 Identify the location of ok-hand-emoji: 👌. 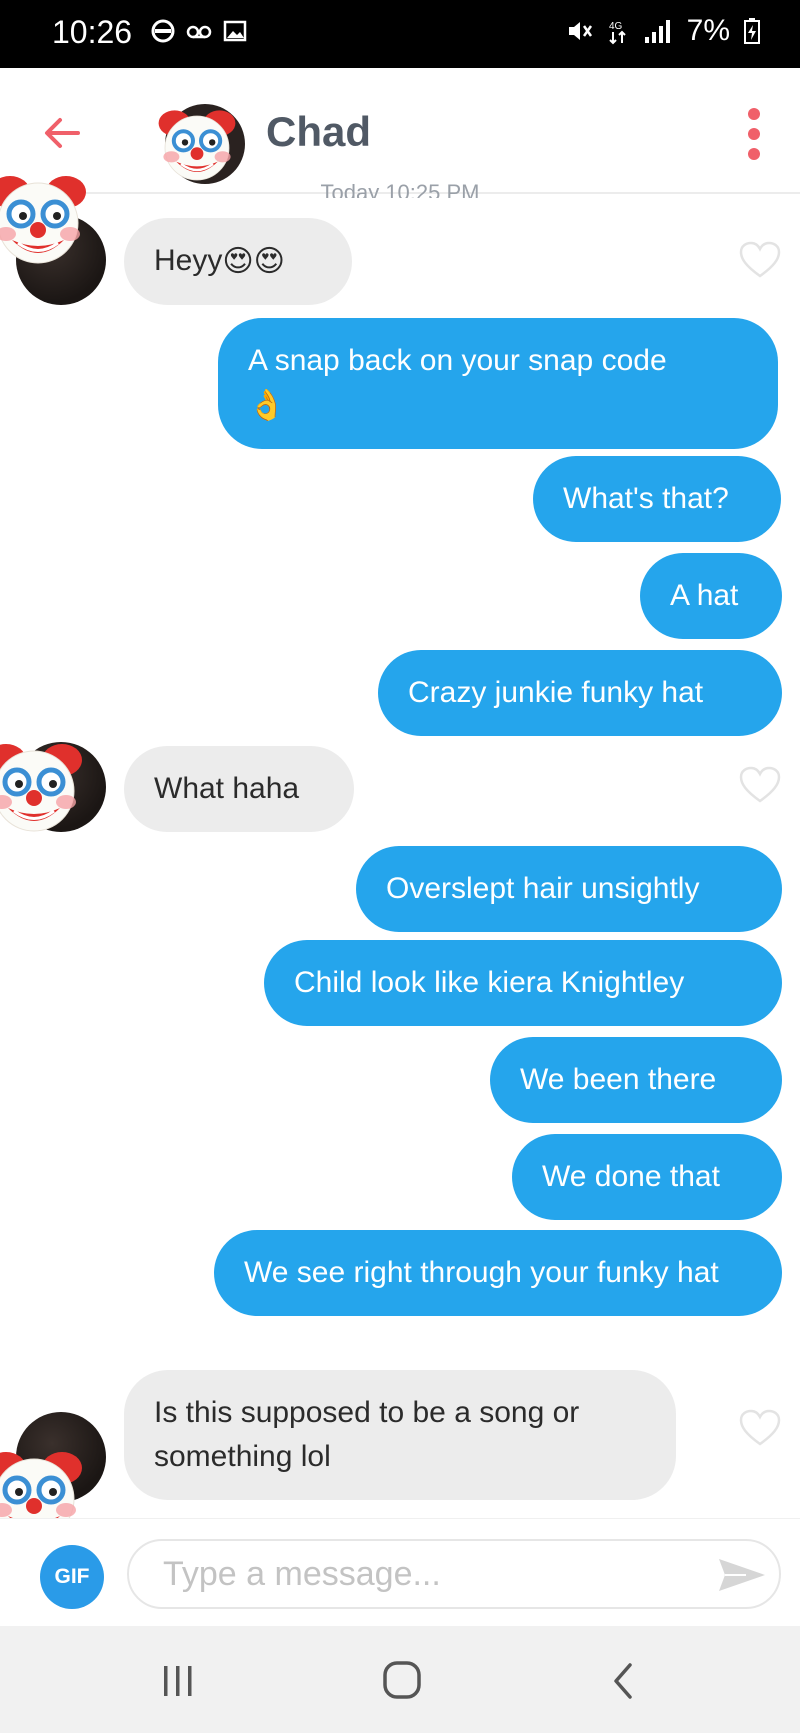
(267, 406).